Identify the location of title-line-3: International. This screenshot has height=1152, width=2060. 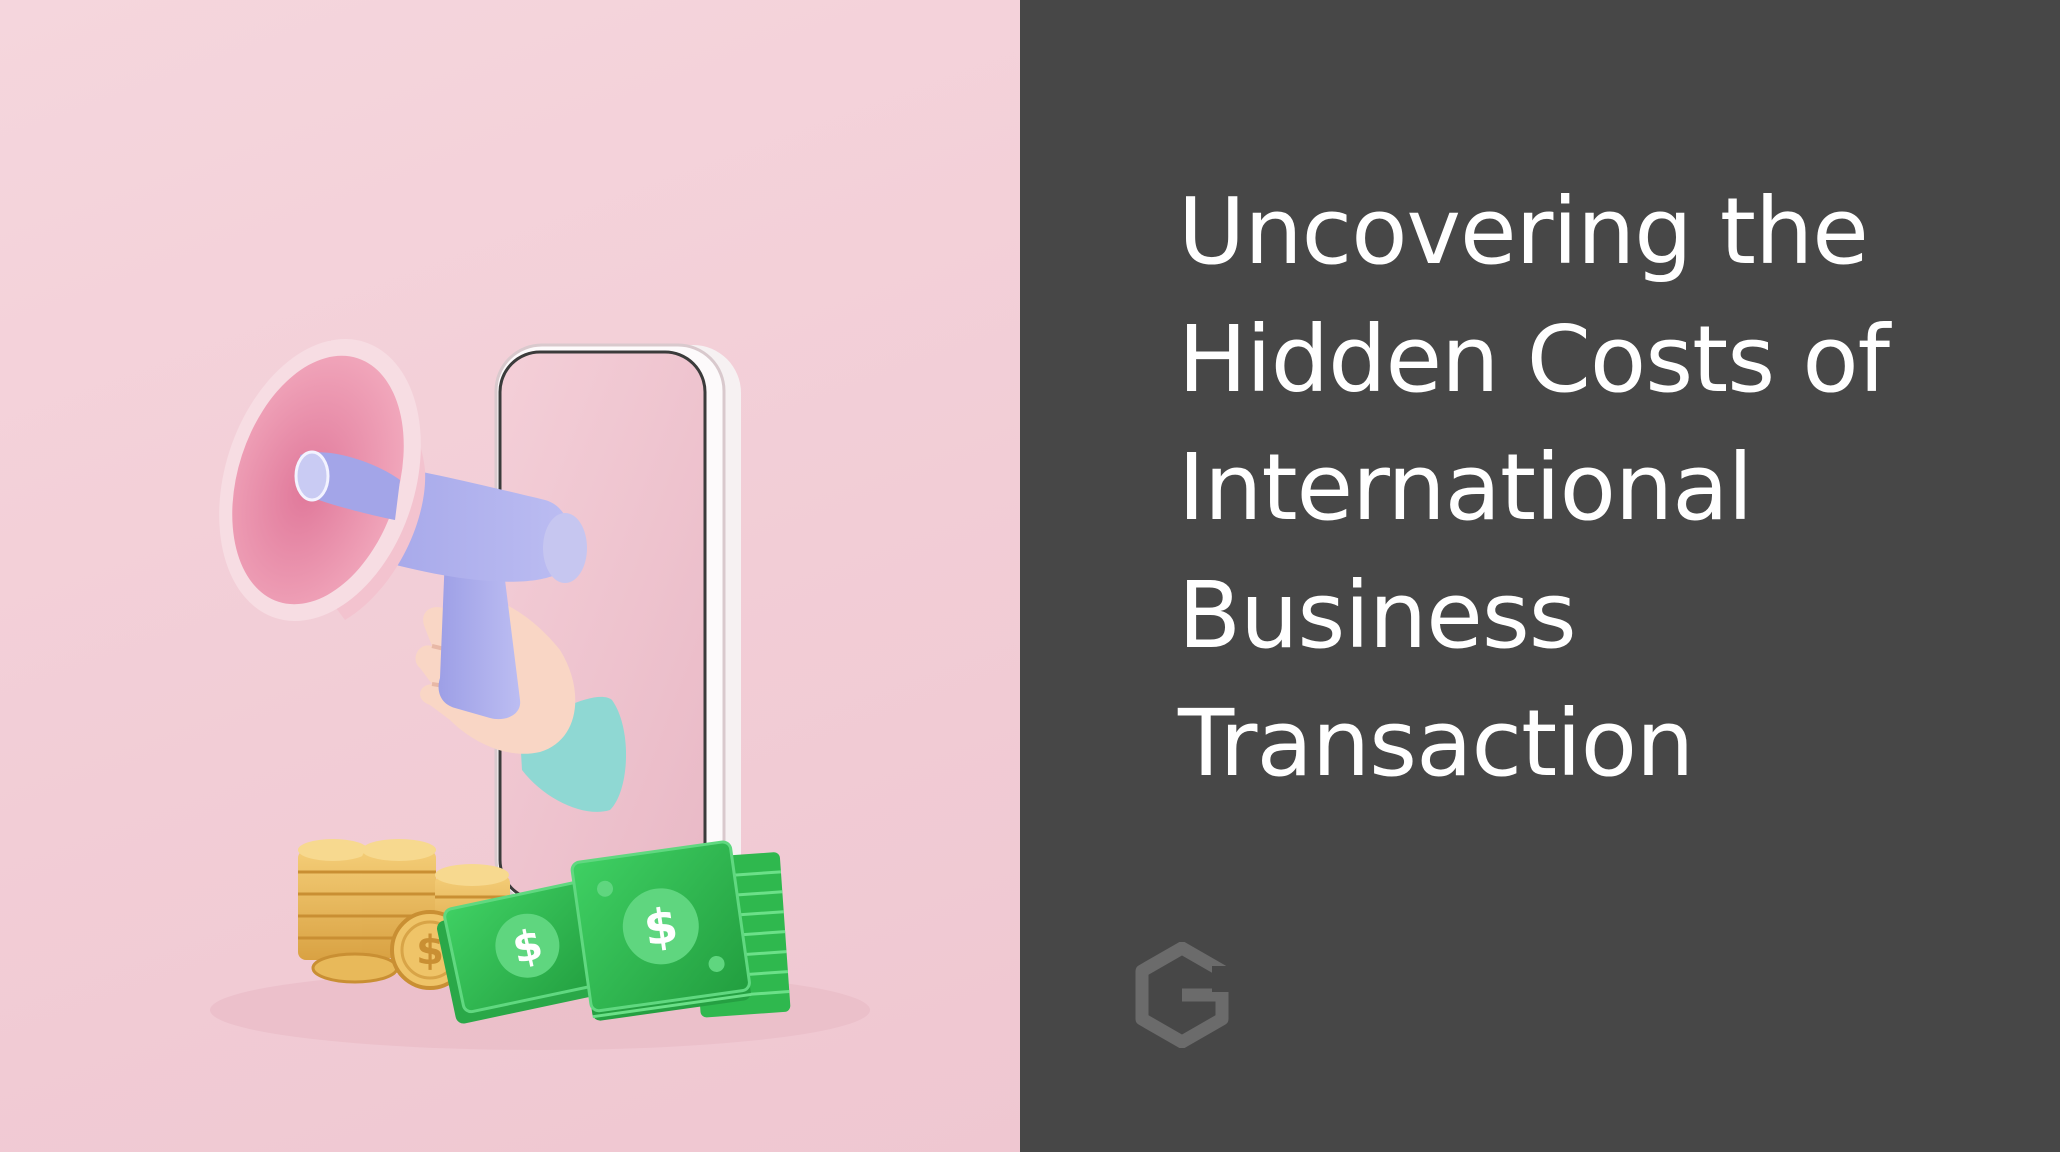
(1465, 487).